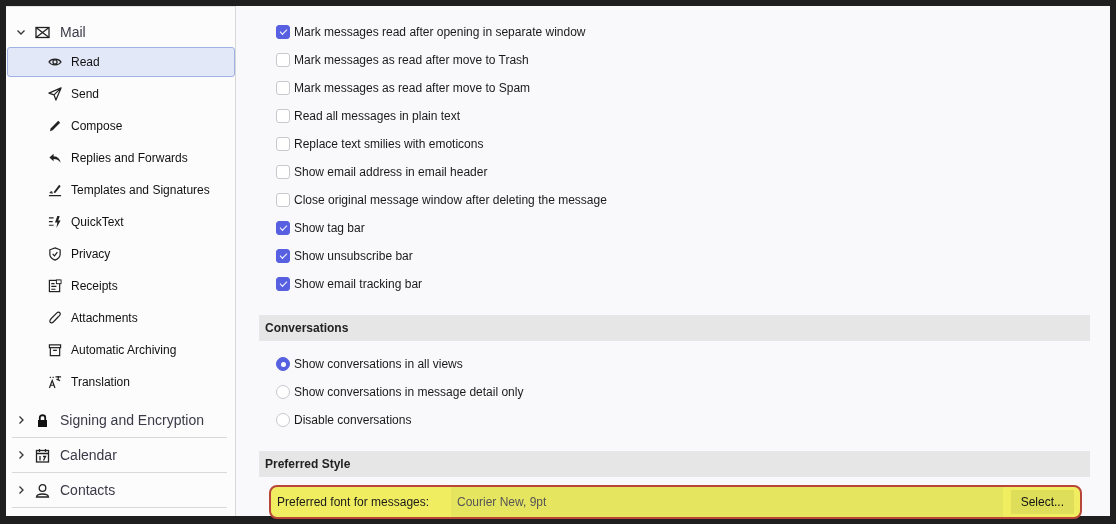  What do you see at coordinates (121, 318) in the screenshot?
I see `sidebar-item: Attachments` at bounding box center [121, 318].